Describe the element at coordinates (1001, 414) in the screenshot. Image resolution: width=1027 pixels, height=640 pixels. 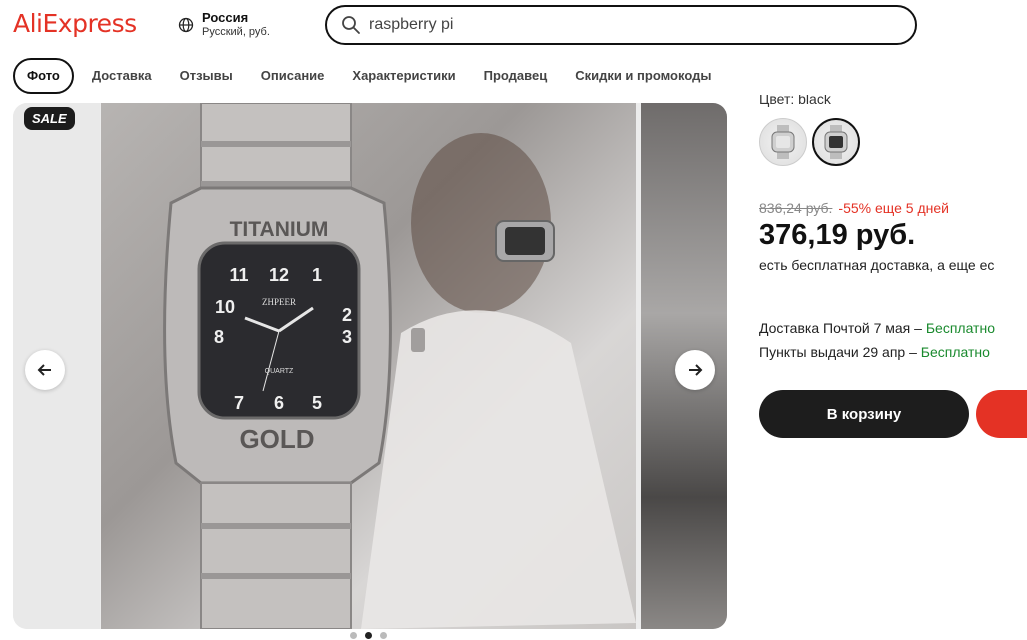
I see `buy-now-button` at that location.